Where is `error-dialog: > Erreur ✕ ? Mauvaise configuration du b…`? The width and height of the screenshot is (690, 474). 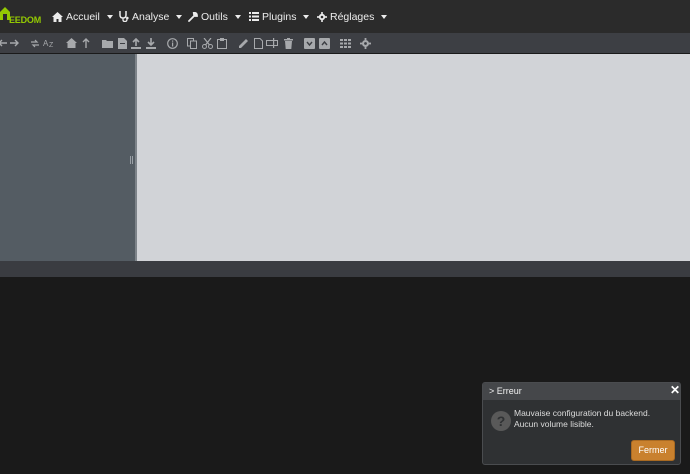 error-dialog: > Erreur ✕ ? Mauvaise configuration du b… is located at coordinates (581, 423).